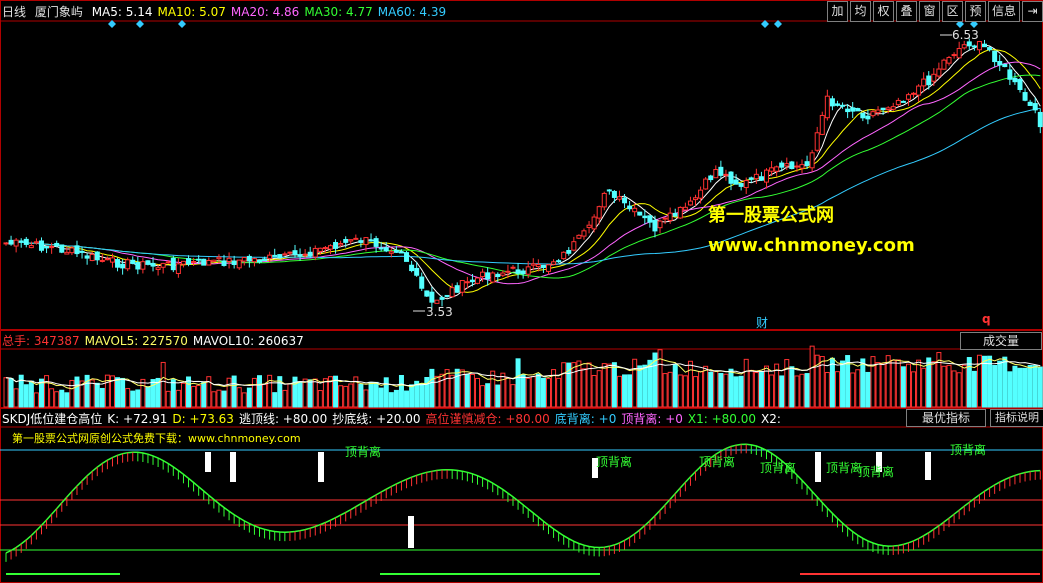  What do you see at coordinates (412, 12) in the screenshot?
I see `ma-legend-item: MA60: 4.39` at bounding box center [412, 12].